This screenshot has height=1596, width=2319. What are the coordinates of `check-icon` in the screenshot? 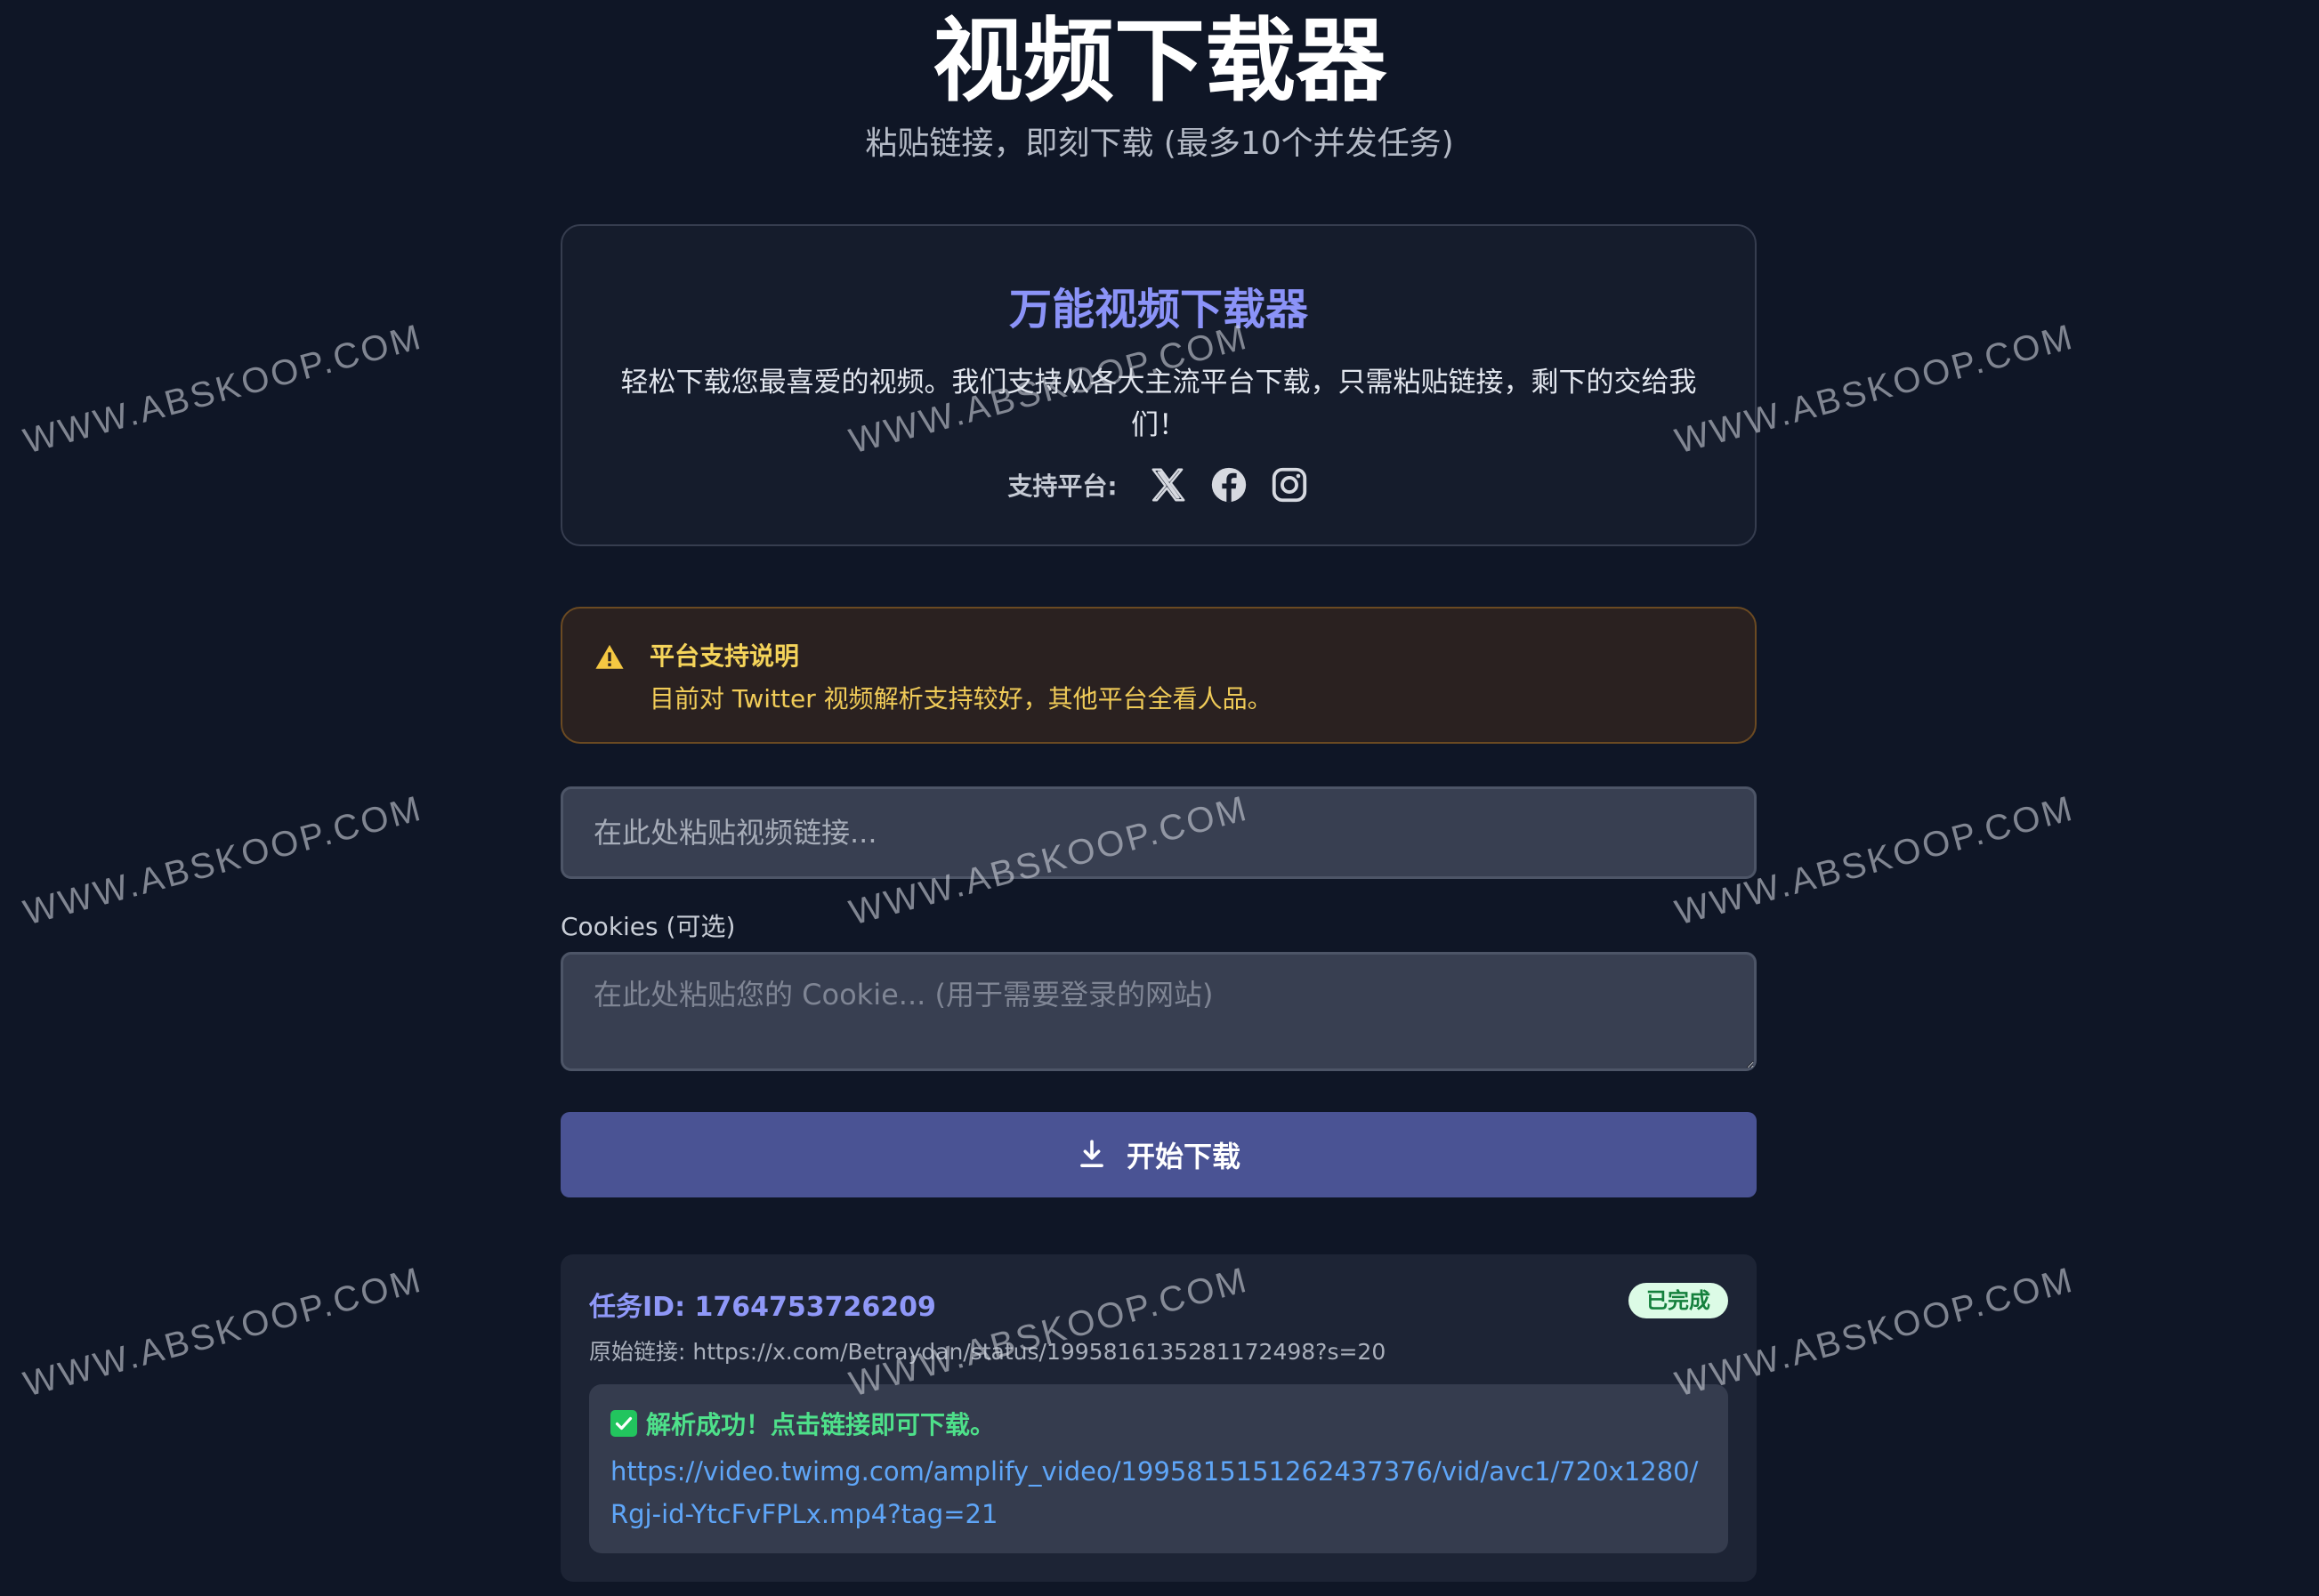 It's located at (623, 1423).